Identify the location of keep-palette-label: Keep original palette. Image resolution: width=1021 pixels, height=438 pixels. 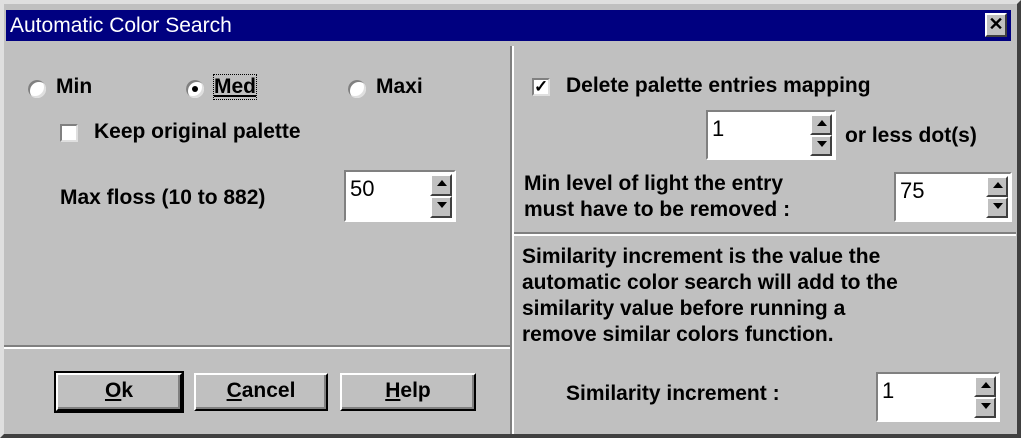
(197, 132).